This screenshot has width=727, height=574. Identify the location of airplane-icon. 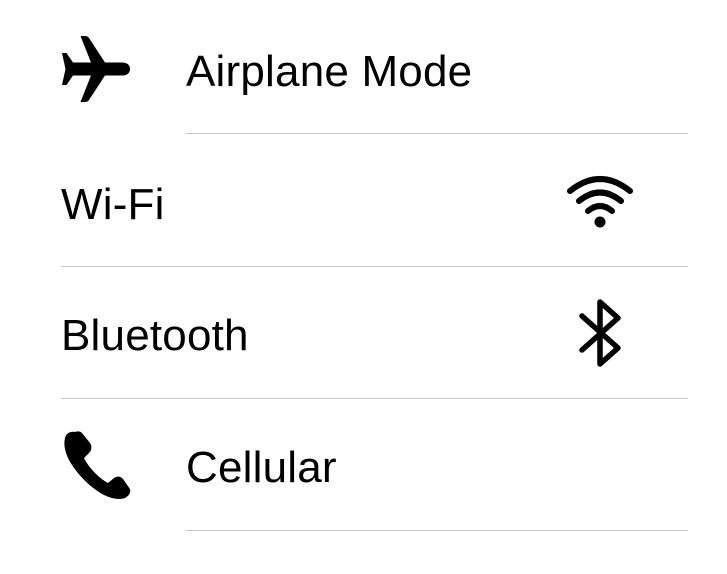
(98, 69).